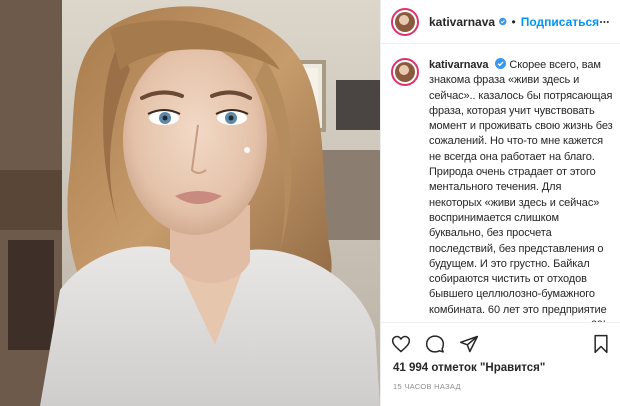 The height and width of the screenshot is (406, 620). What do you see at coordinates (604, 22) in the screenshot?
I see `more-options-icon` at bounding box center [604, 22].